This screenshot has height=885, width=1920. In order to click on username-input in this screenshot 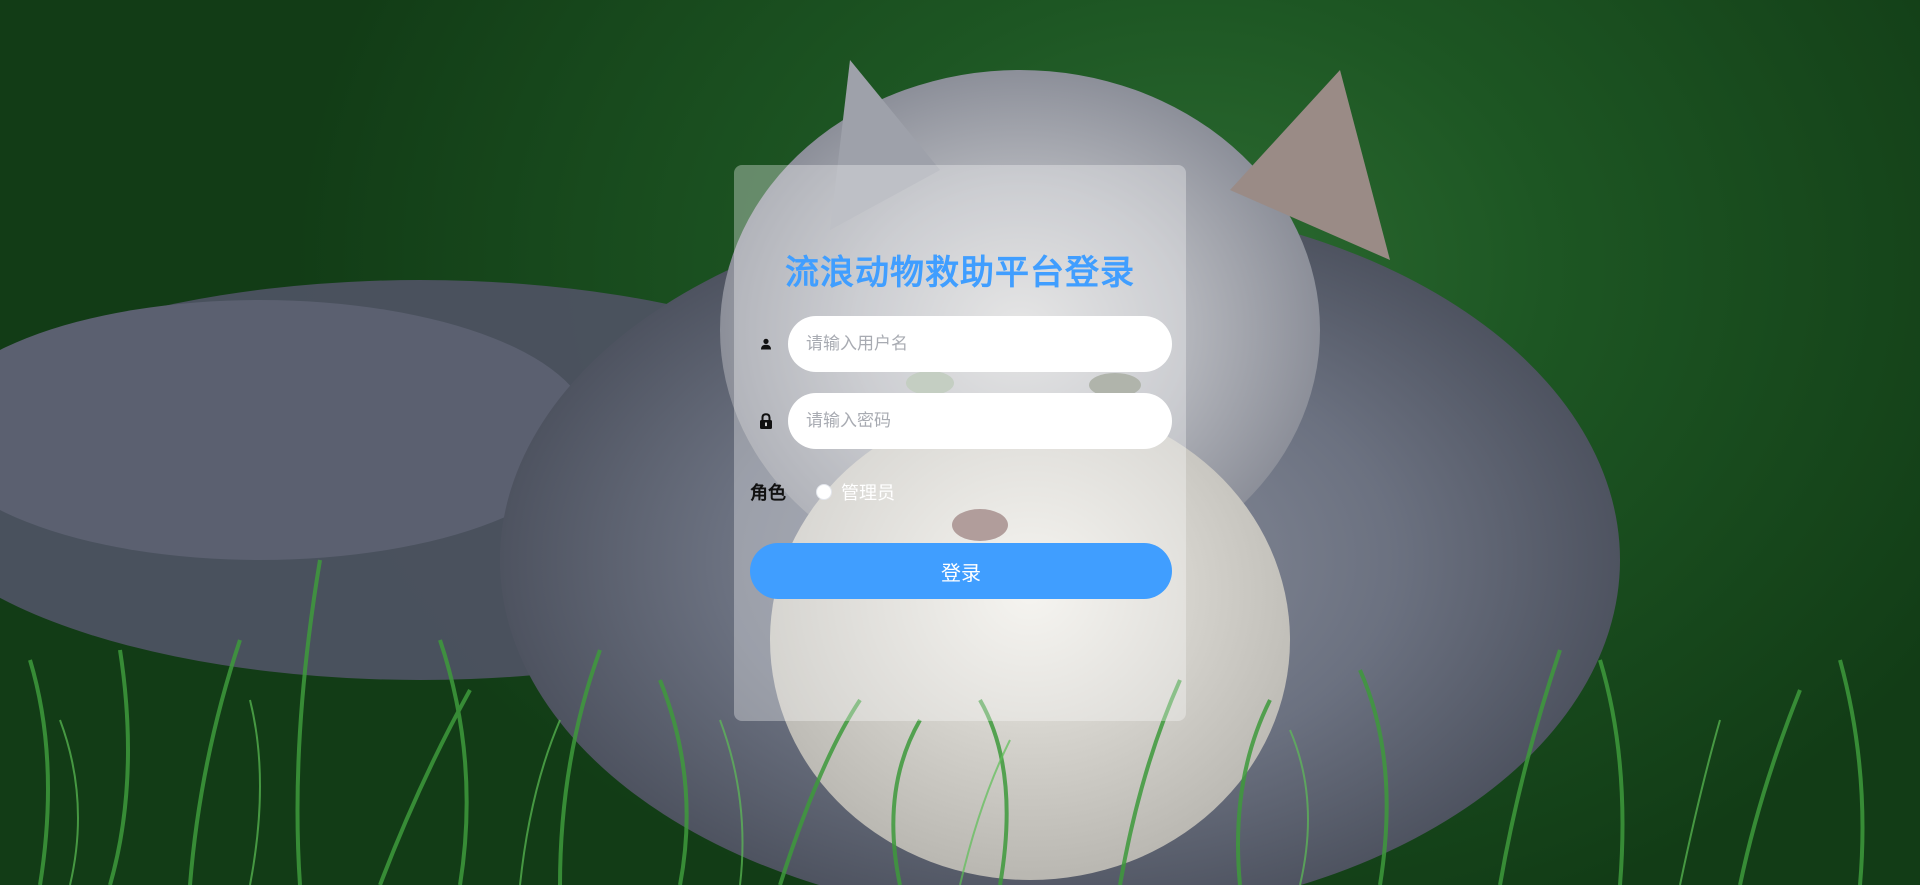, I will do `click(980, 344)`.